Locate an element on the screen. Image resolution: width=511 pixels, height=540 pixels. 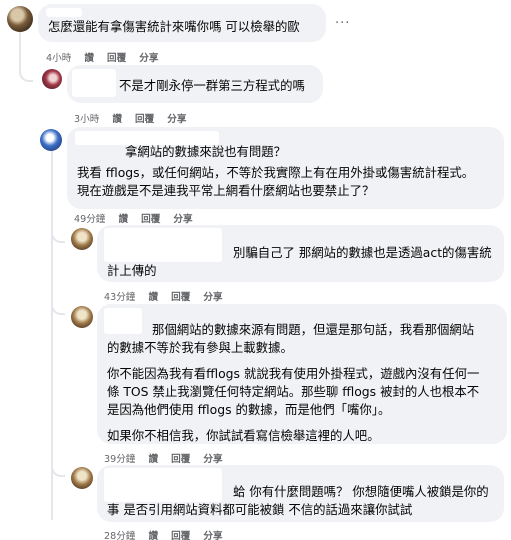
comment-text: 事 是否引用網站資料都可能被鎖 不信的話過來讓你試試 is located at coordinates (260, 509).